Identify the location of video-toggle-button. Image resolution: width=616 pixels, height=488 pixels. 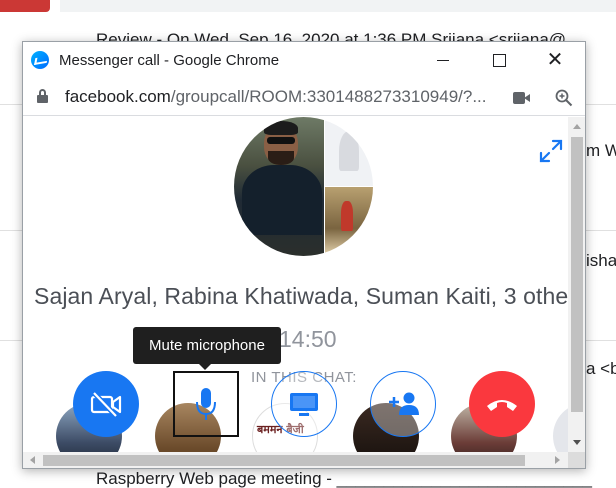
(106, 404).